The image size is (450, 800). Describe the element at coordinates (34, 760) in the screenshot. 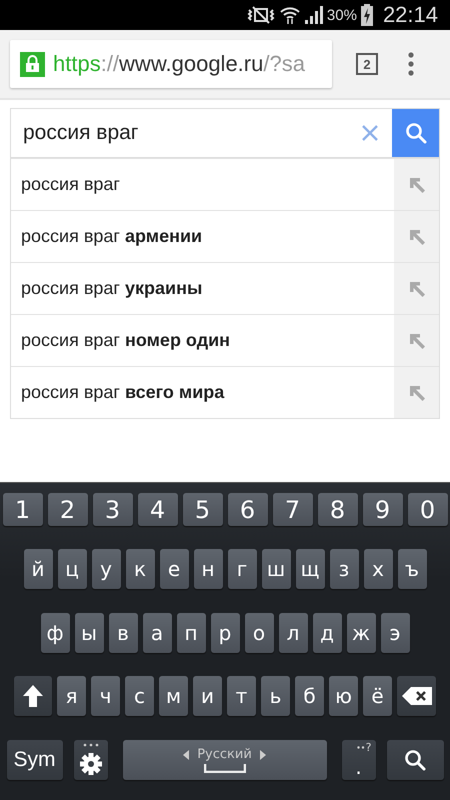

I see `sym-key: Sym` at that location.